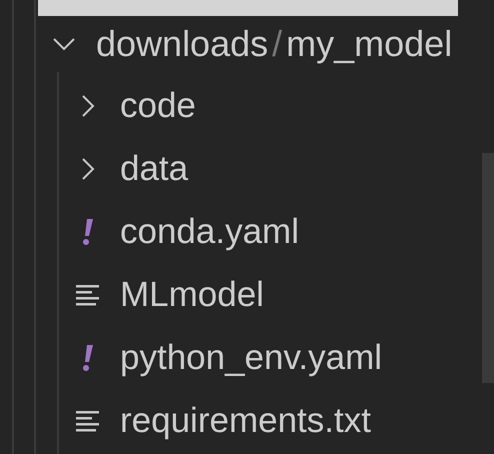  Describe the element at coordinates (369, 44) in the screenshot. I see `folder-name: my_model` at that location.